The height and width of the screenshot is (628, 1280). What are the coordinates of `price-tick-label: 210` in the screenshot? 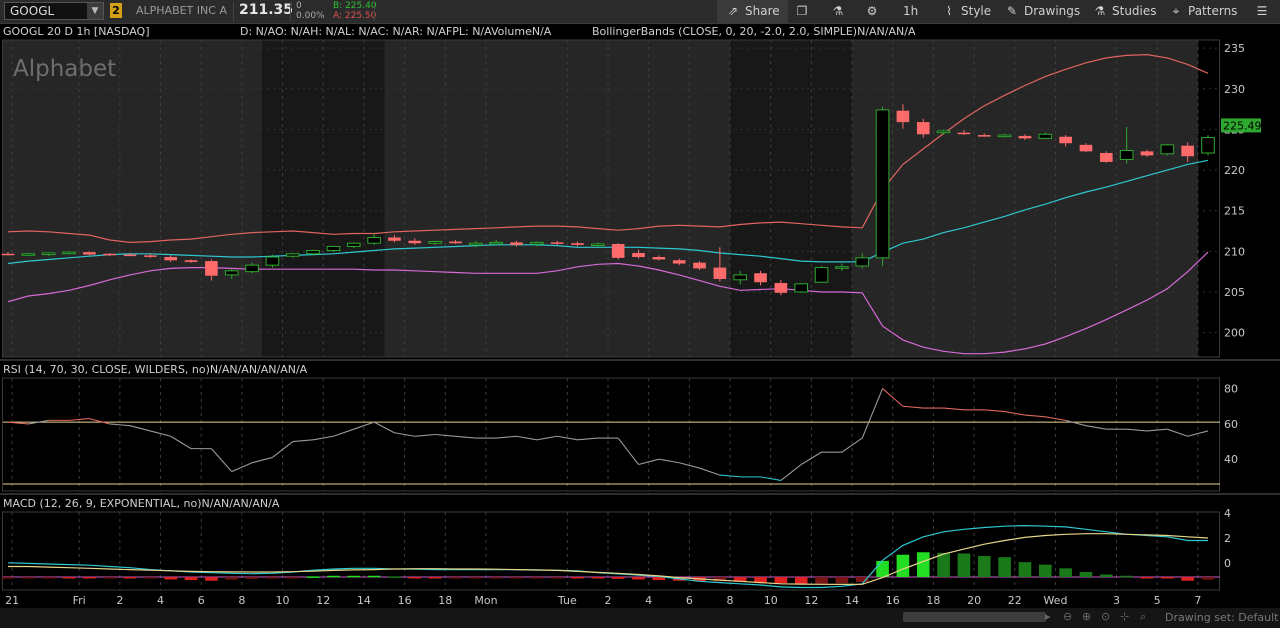 It's located at (1234, 251).